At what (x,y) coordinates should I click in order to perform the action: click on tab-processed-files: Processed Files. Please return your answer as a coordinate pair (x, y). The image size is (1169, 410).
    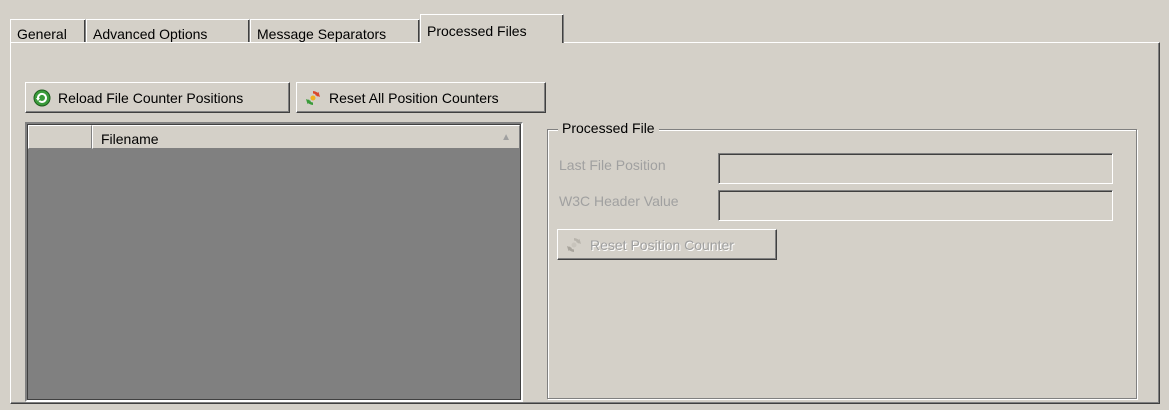
    Looking at the image, I should click on (492, 28).